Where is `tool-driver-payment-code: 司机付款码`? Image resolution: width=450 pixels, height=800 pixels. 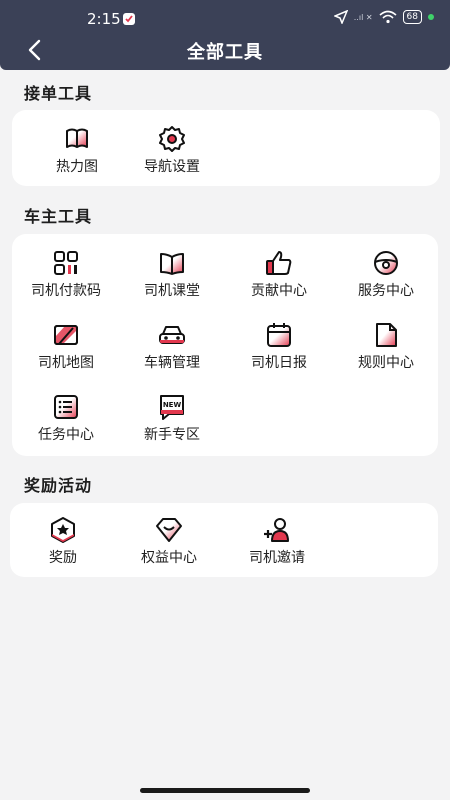
tool-driver-payment-code: 司机付款码 is located at coordinates (66, 274).